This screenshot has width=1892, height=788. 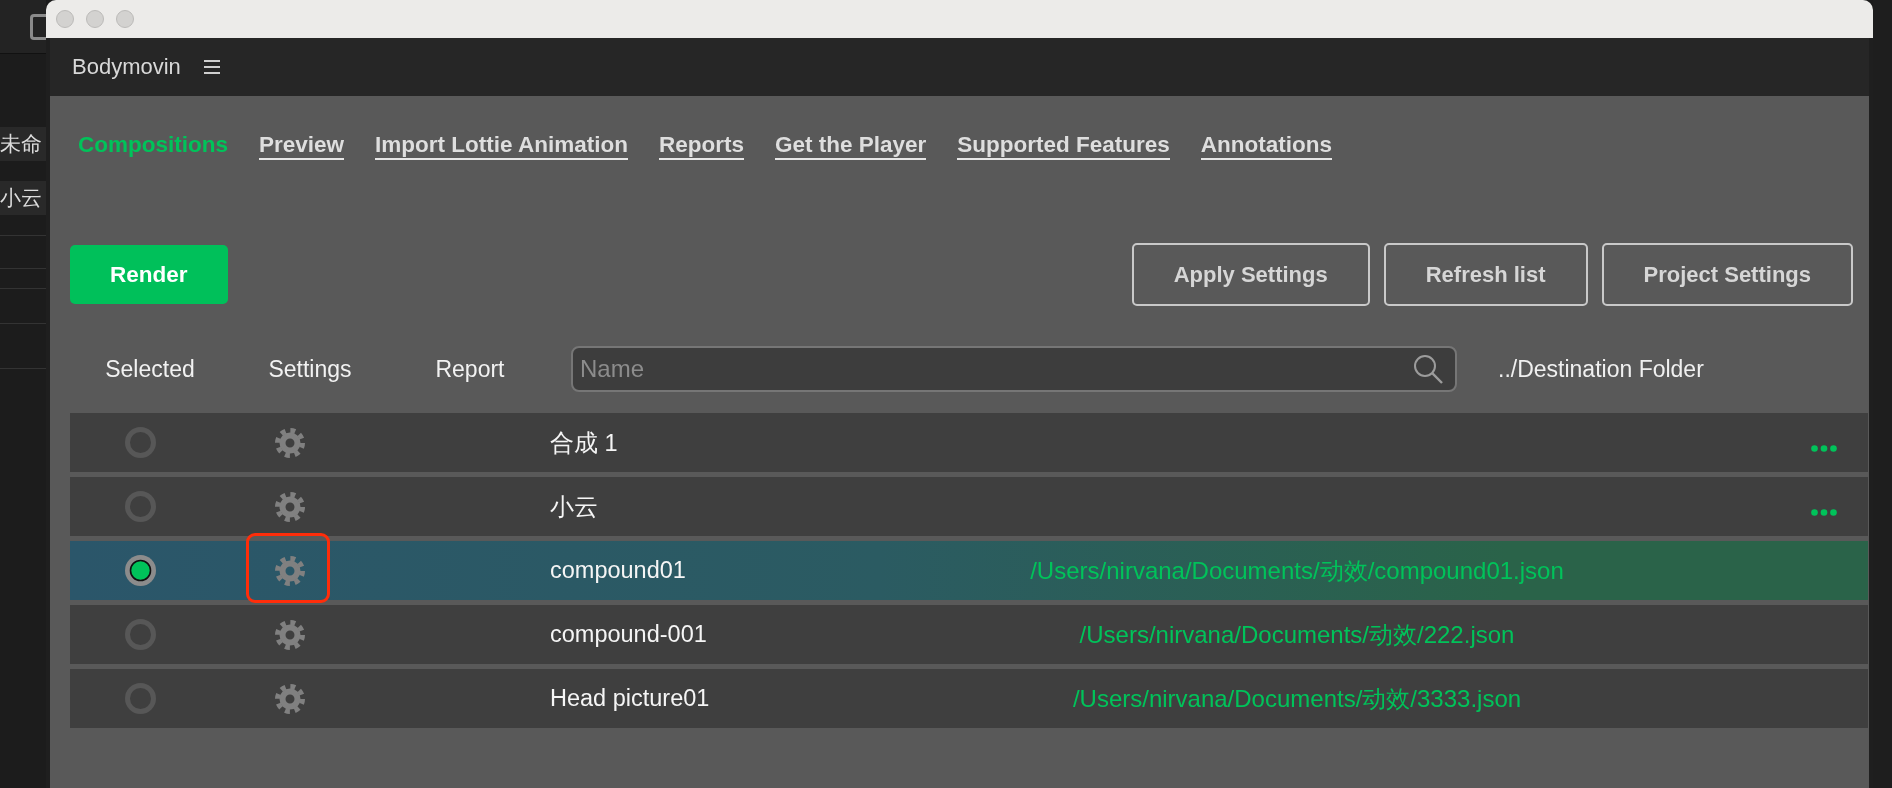 What do you see at coordinates (1014, 369) in the screenshot?
I see `search-field: Name` at bounding box center [1014, 369].